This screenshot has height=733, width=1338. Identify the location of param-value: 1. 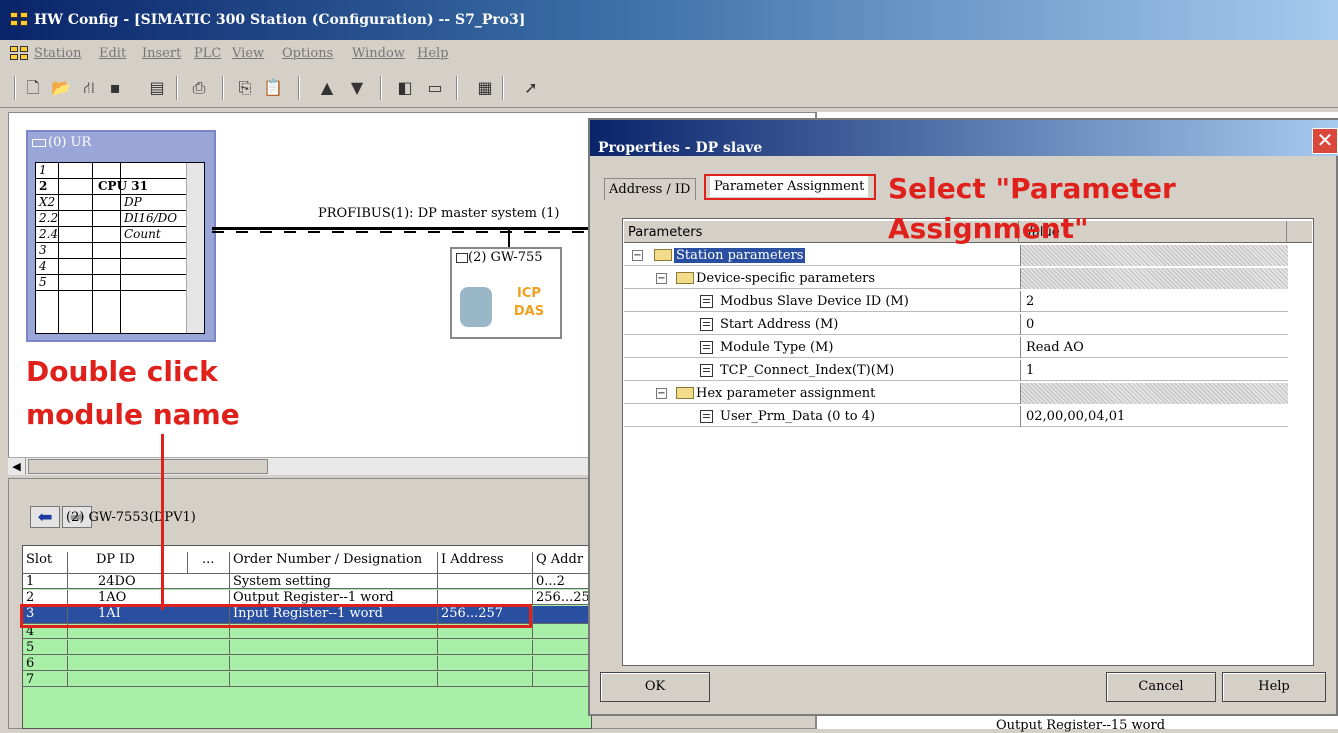
(1154, 370).